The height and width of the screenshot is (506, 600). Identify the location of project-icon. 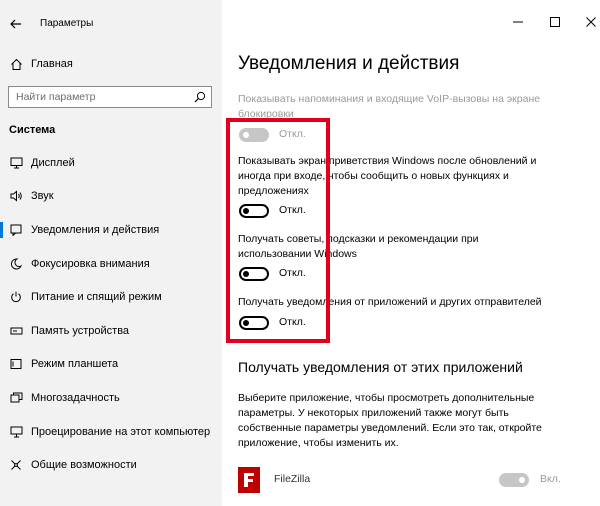
(16, 432).